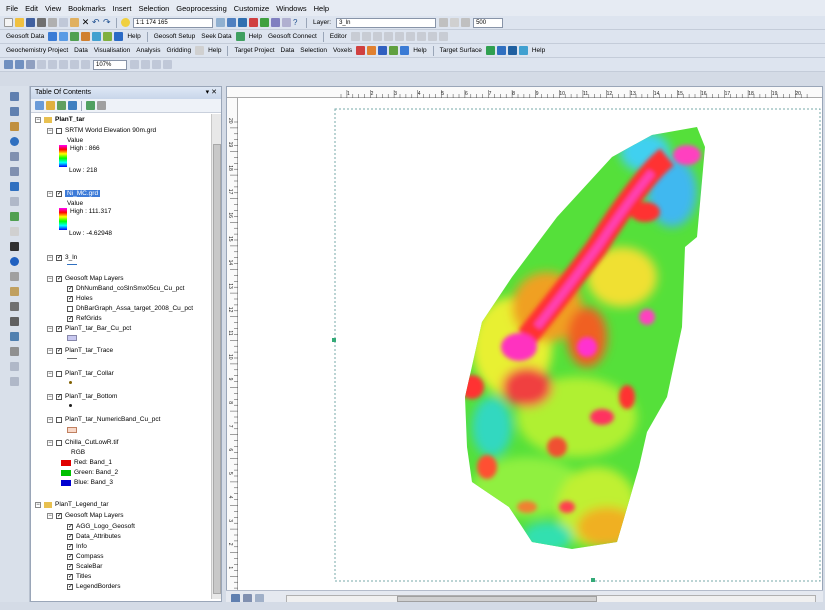 Image resolution: width=825 pixels, height=610 pixels. I want to click on delete-icon: ✕, so click(85, 22).